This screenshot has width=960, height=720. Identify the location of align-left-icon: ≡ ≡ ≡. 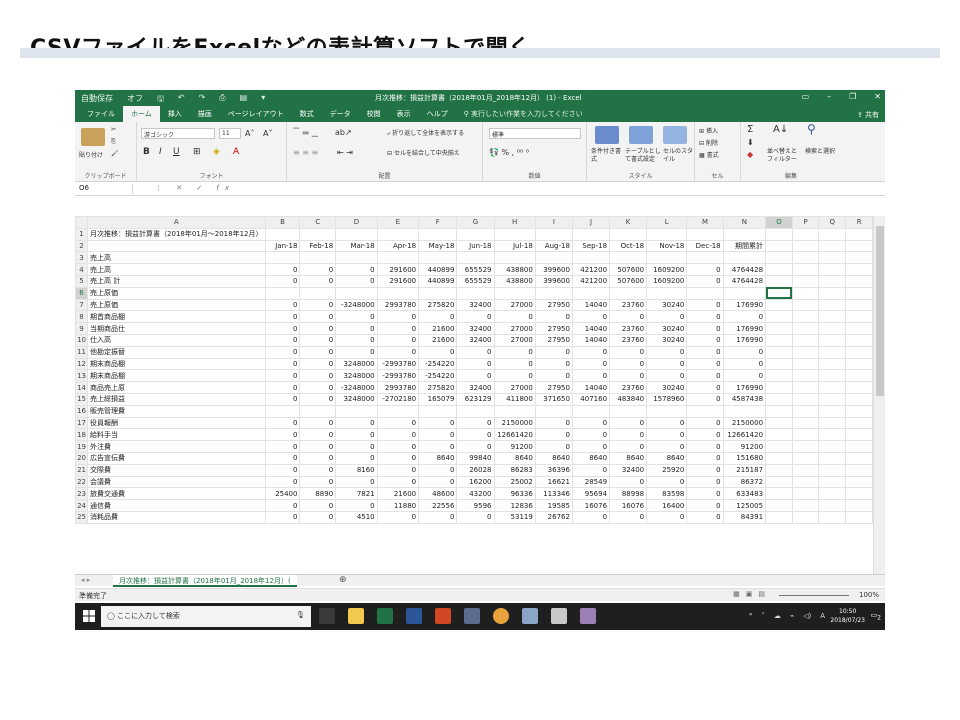
(305, 152).